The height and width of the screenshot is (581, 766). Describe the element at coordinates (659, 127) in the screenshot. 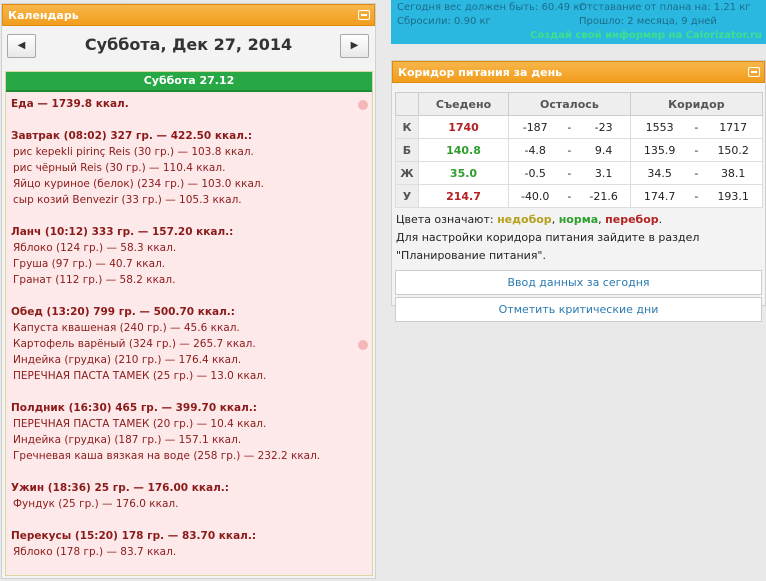

I see `cell-c1: 1553` at that location.